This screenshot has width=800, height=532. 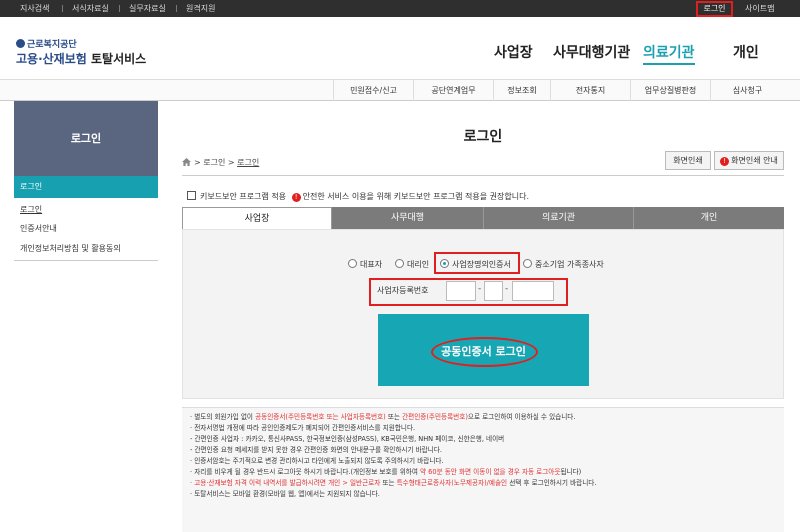 I want to click on radio-label: 대표자, so click(x=371, y=264).